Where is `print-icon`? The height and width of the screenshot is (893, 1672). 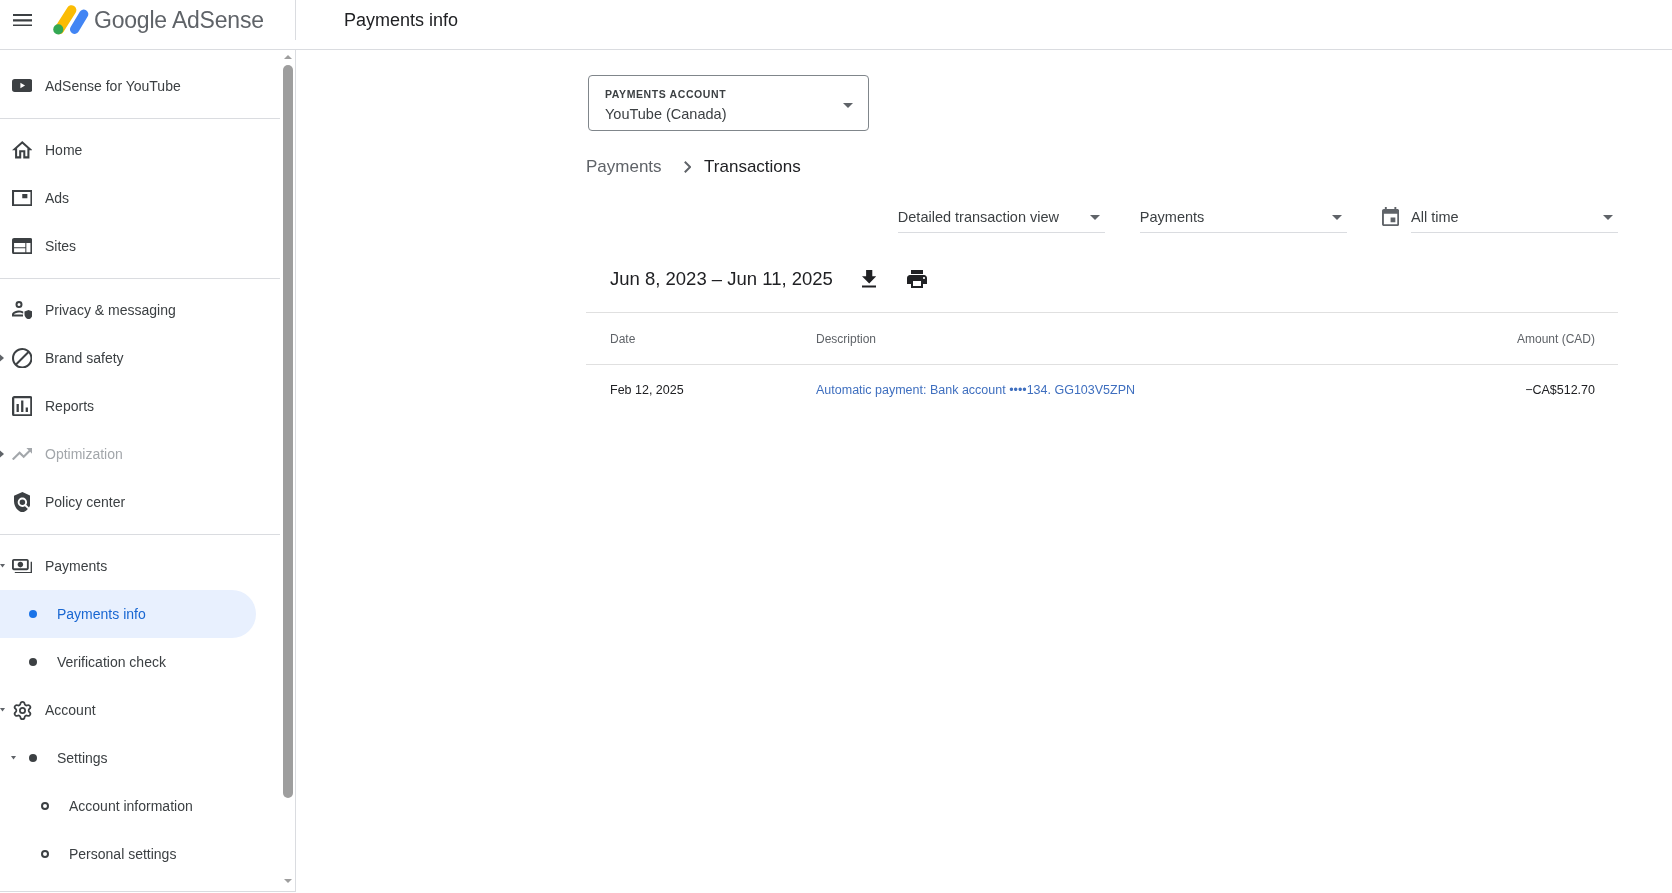
print-icon is located at coordinates (917, 279).